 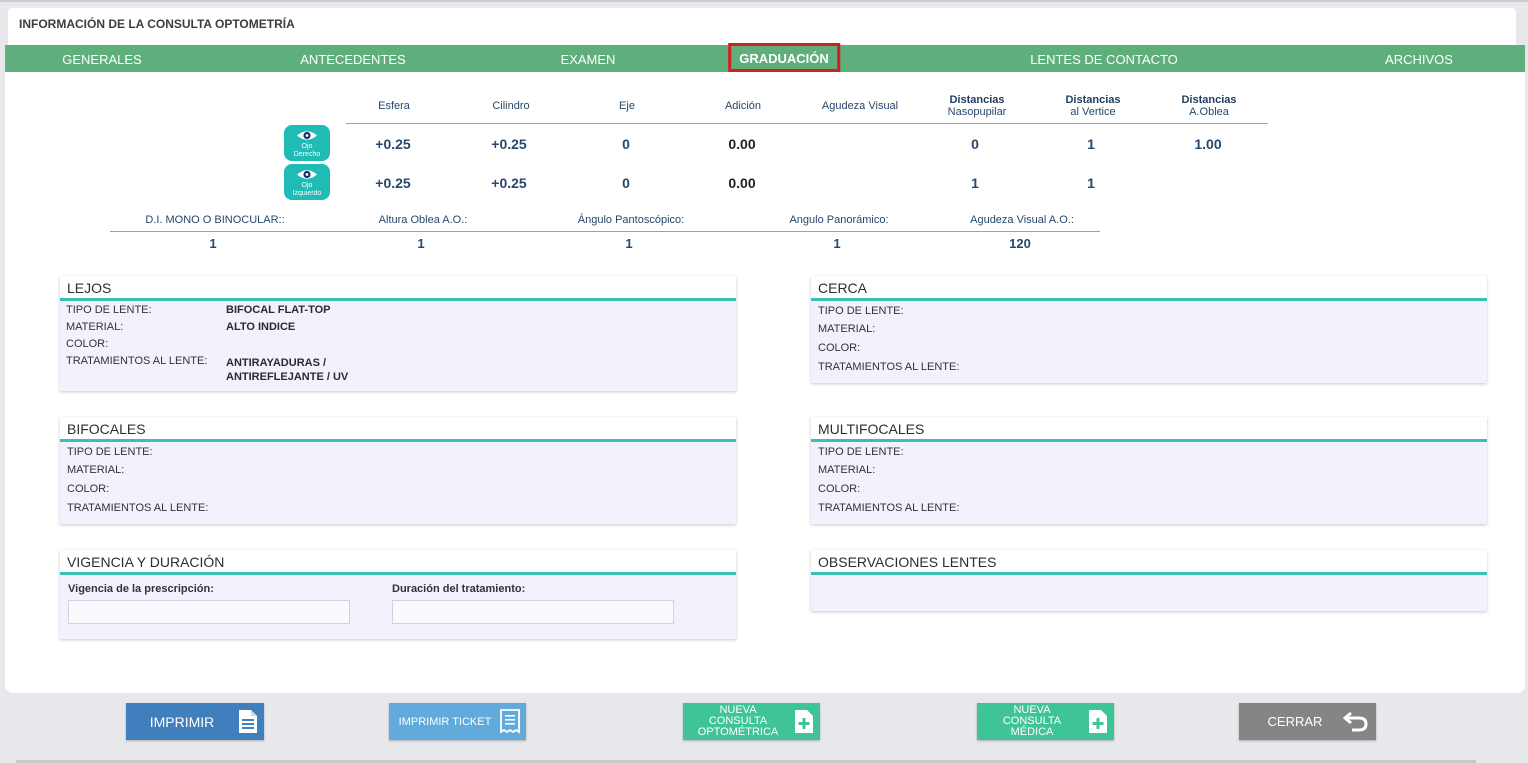 What do you see at coordinates (509, 144) in the screenshot?
I see `right-cilindro: +0.25` at bounding box center [509, 144].